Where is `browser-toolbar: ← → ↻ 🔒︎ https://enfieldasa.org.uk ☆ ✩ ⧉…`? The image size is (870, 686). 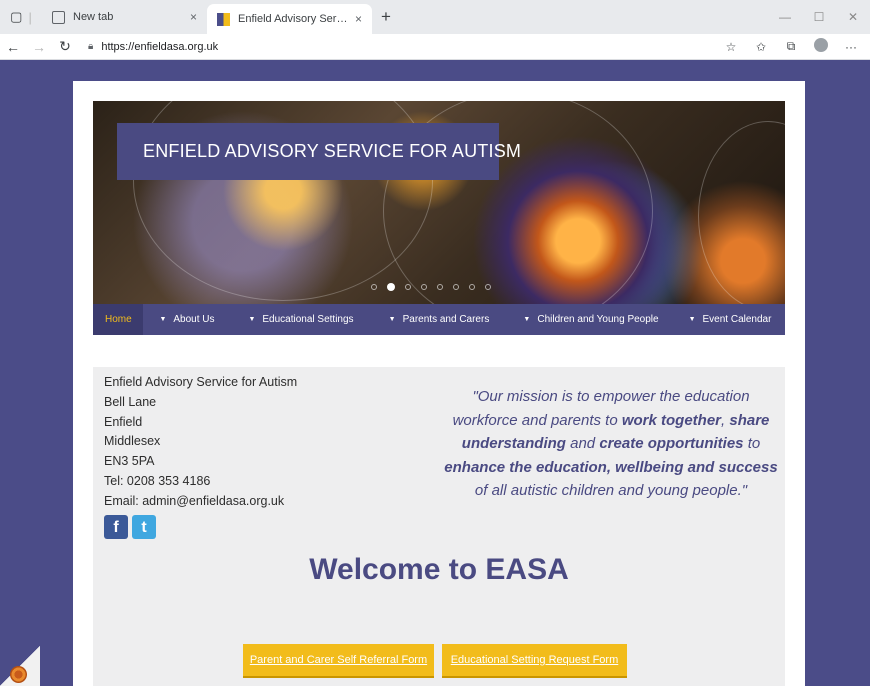 browser-toolbar: ← → ↻ 🔒︎ https://enfieldasa.org.uk ☆ ✩ ⧉… is located at coordinates (435, 47).